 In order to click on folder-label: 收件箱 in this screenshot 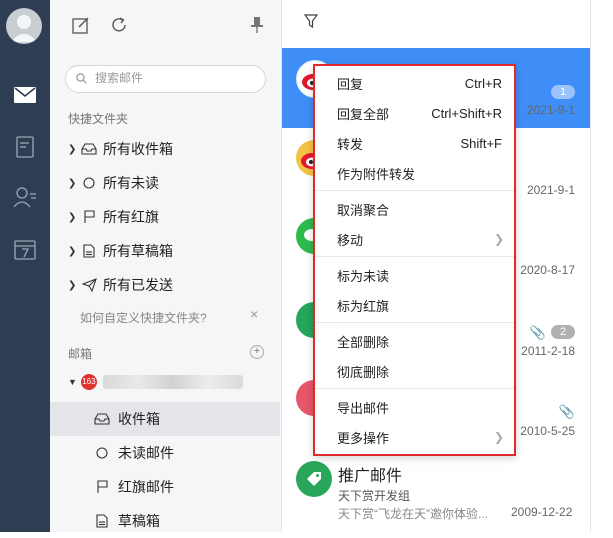, I will do `click(139, 419)`.